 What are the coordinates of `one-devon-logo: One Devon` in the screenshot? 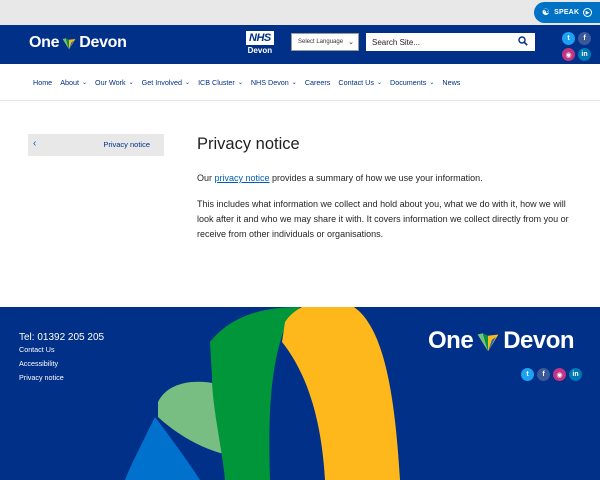 It's located at (78, 43).